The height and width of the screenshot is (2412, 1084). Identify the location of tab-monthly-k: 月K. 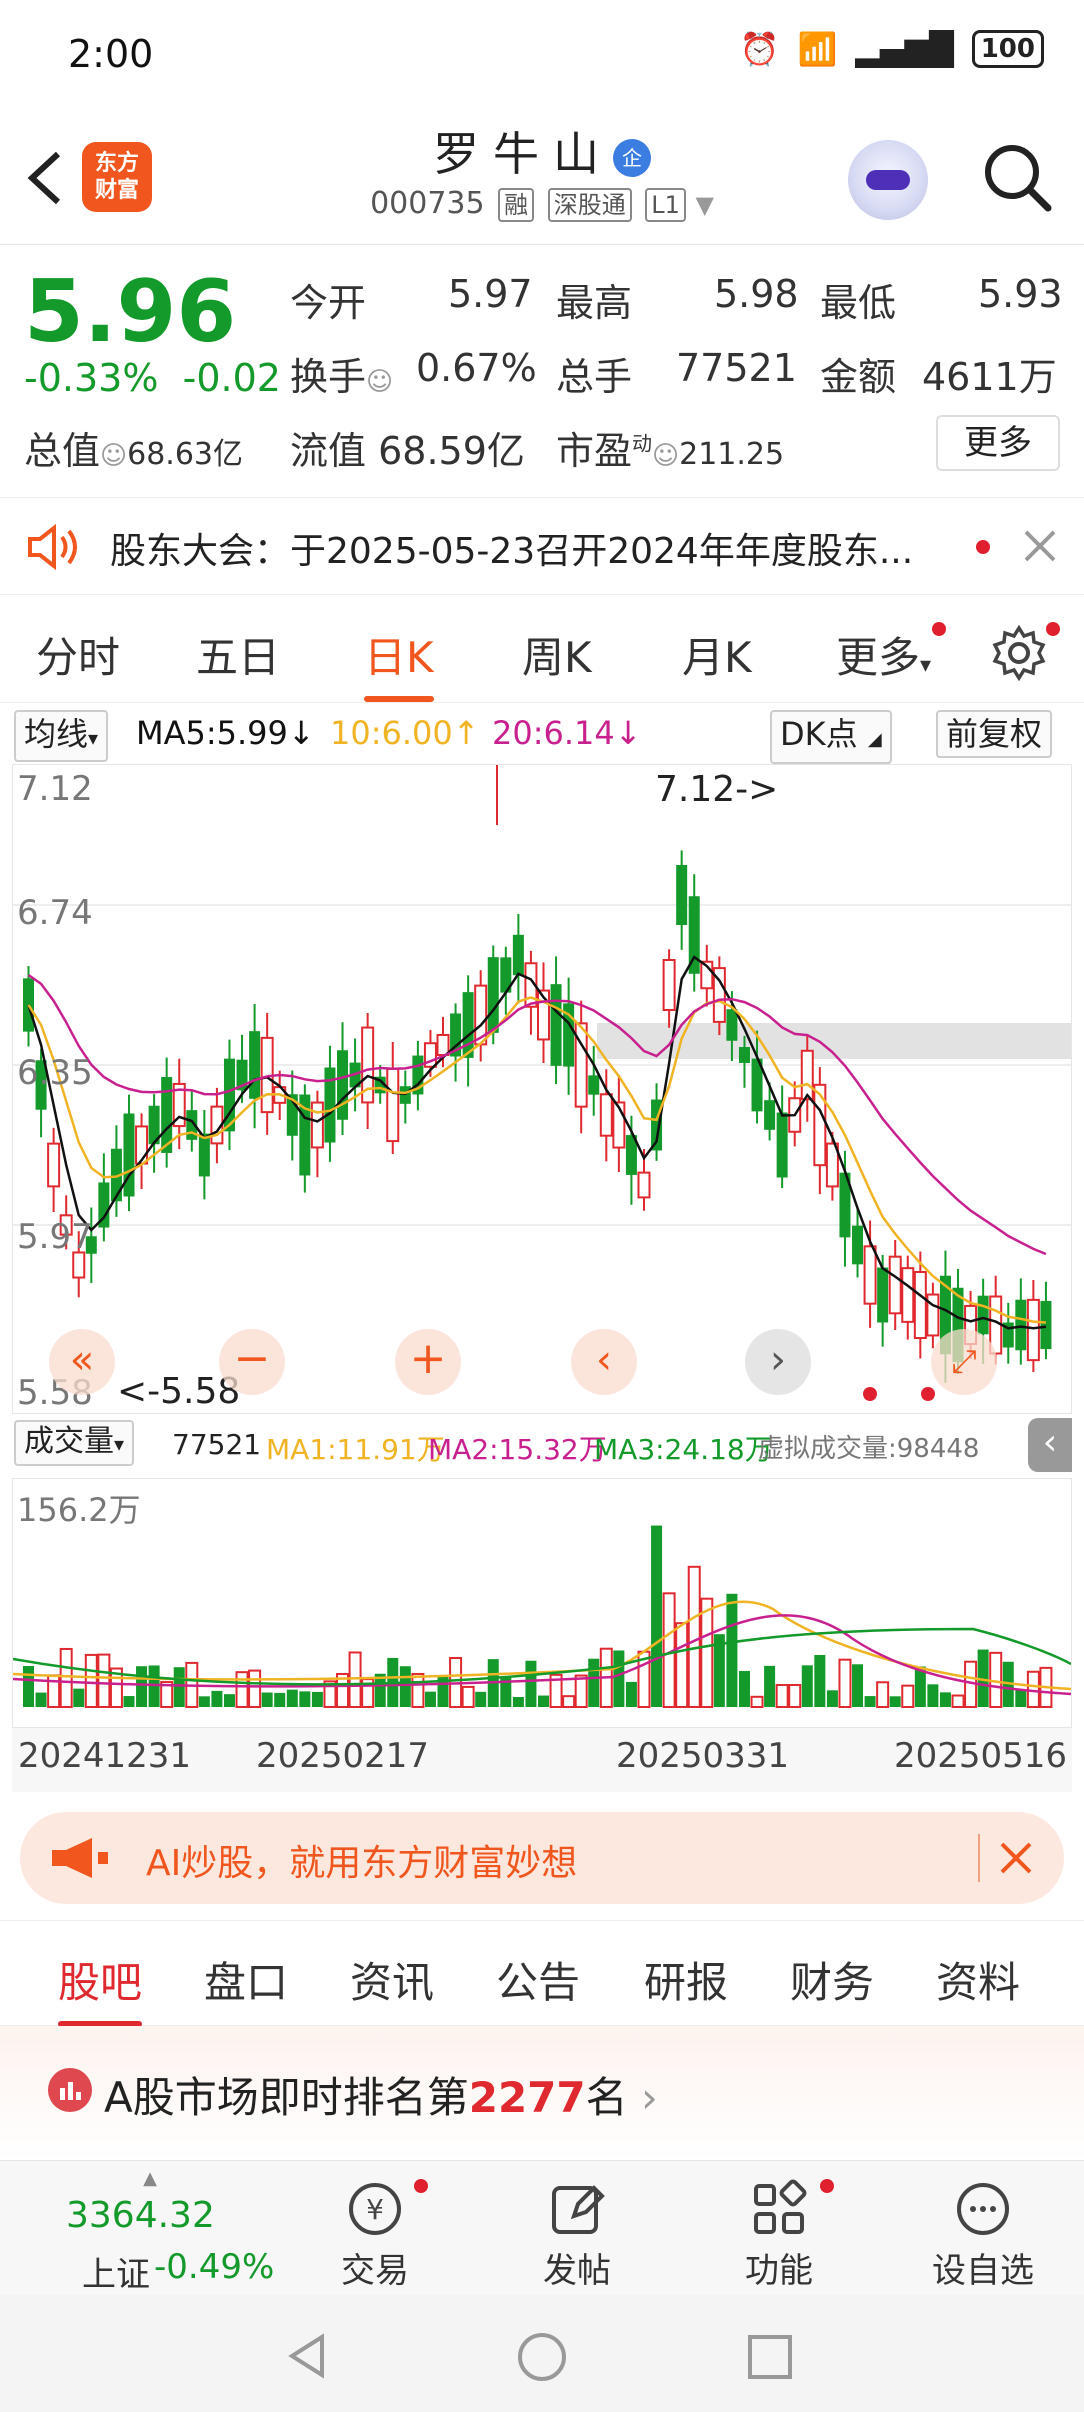
(717, 654).